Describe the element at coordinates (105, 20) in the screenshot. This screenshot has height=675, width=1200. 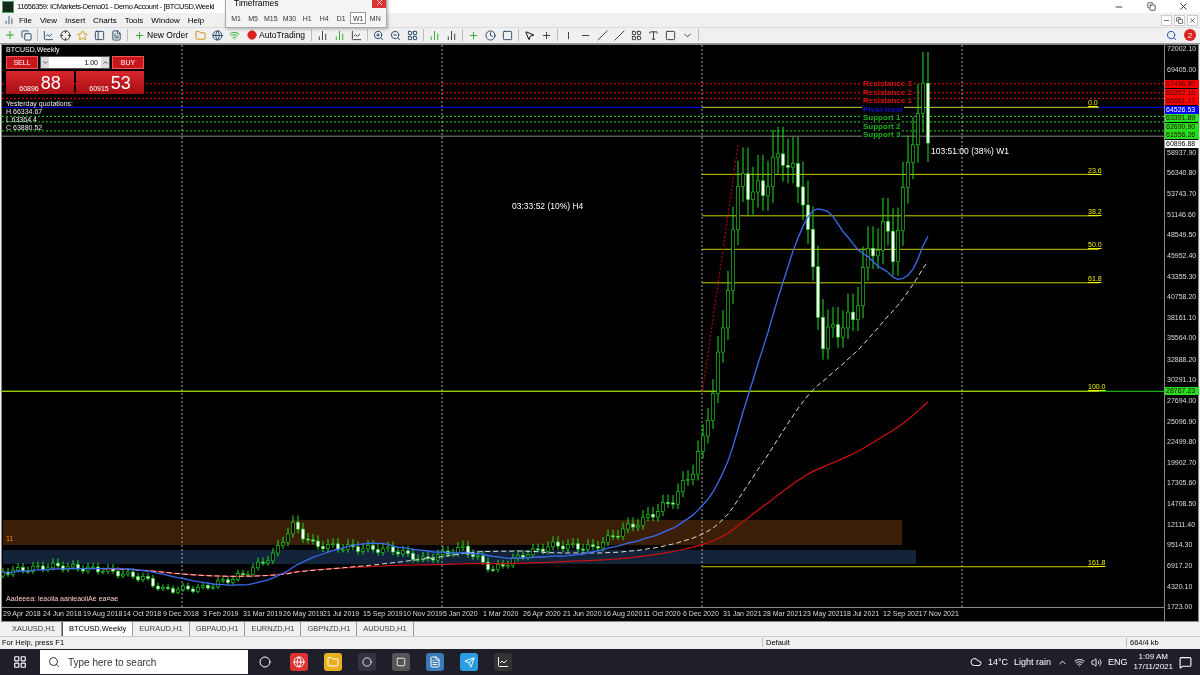
I see `menu-item: Charts` at that location.